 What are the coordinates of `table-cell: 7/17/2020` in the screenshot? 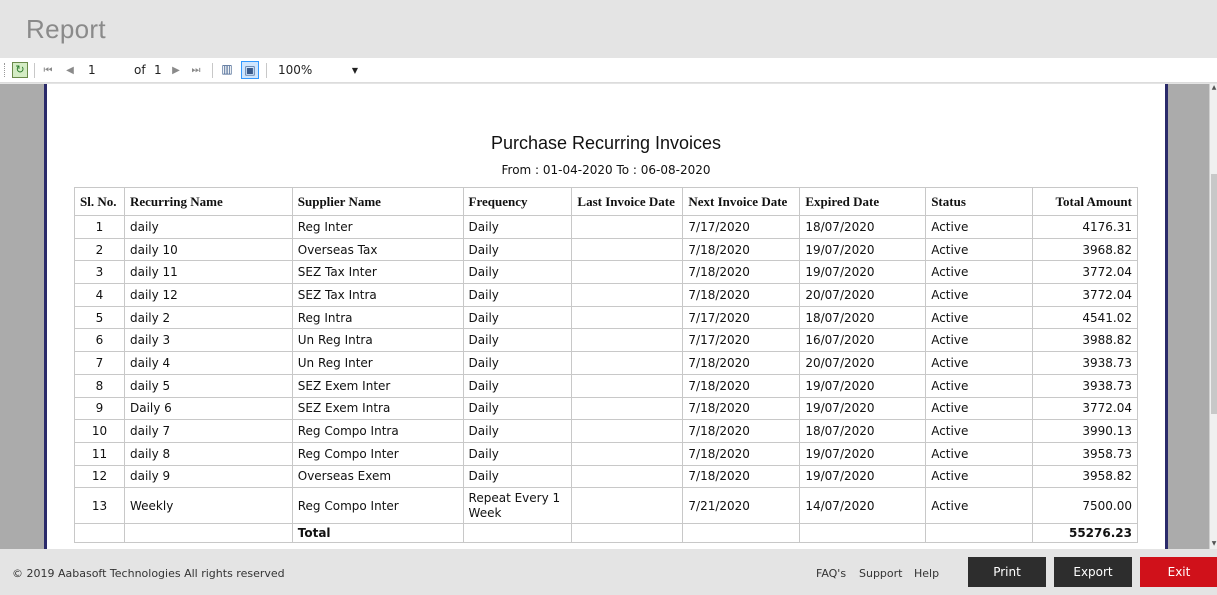 It's located at (741, 340).